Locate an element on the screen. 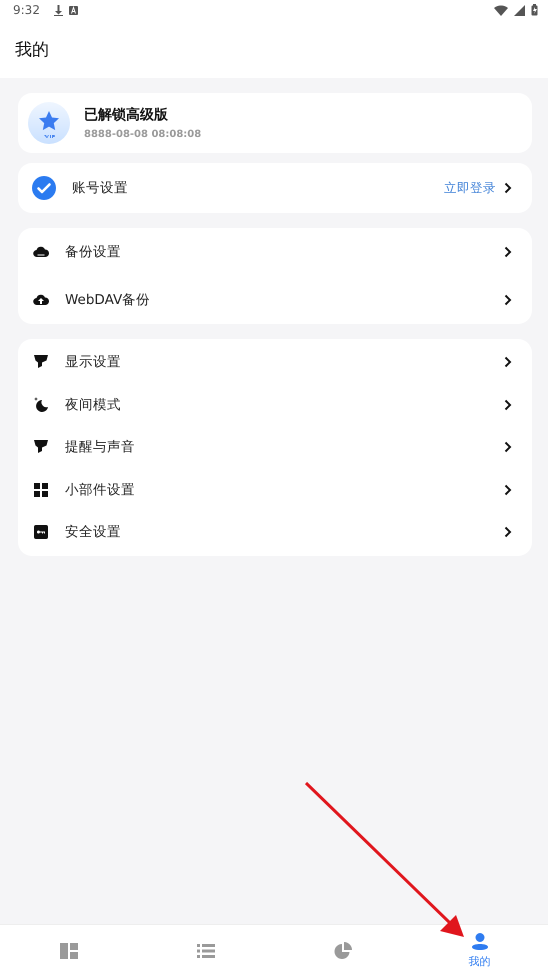 The height and width of the screenshot is (976, 548). row-label: WebDAV备份 is located at coordinates (107, 300).